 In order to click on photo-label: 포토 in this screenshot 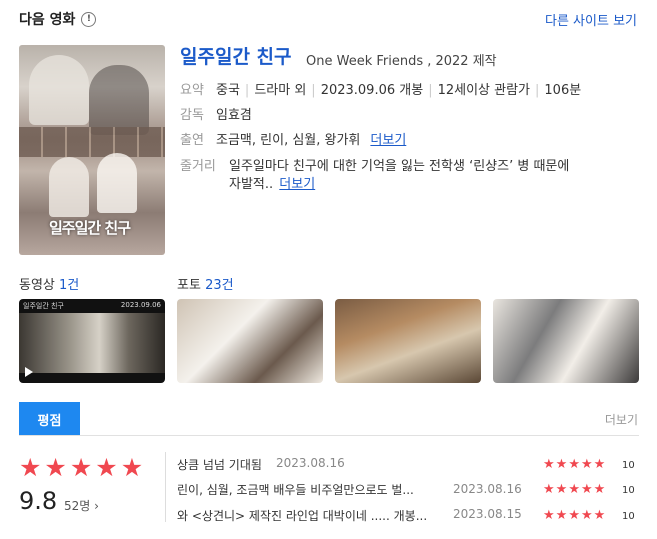, I will do `click(189, 285)`.